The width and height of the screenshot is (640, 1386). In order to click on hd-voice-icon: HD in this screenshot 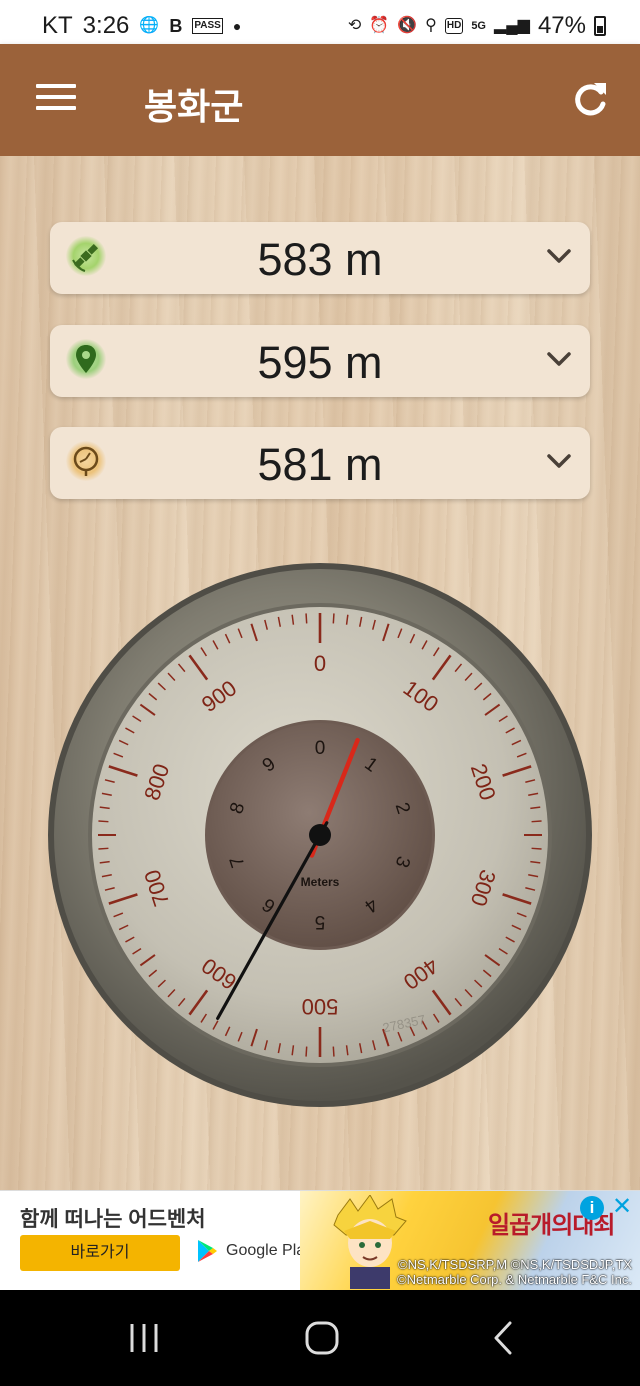, I will do `click(454, 26)`.